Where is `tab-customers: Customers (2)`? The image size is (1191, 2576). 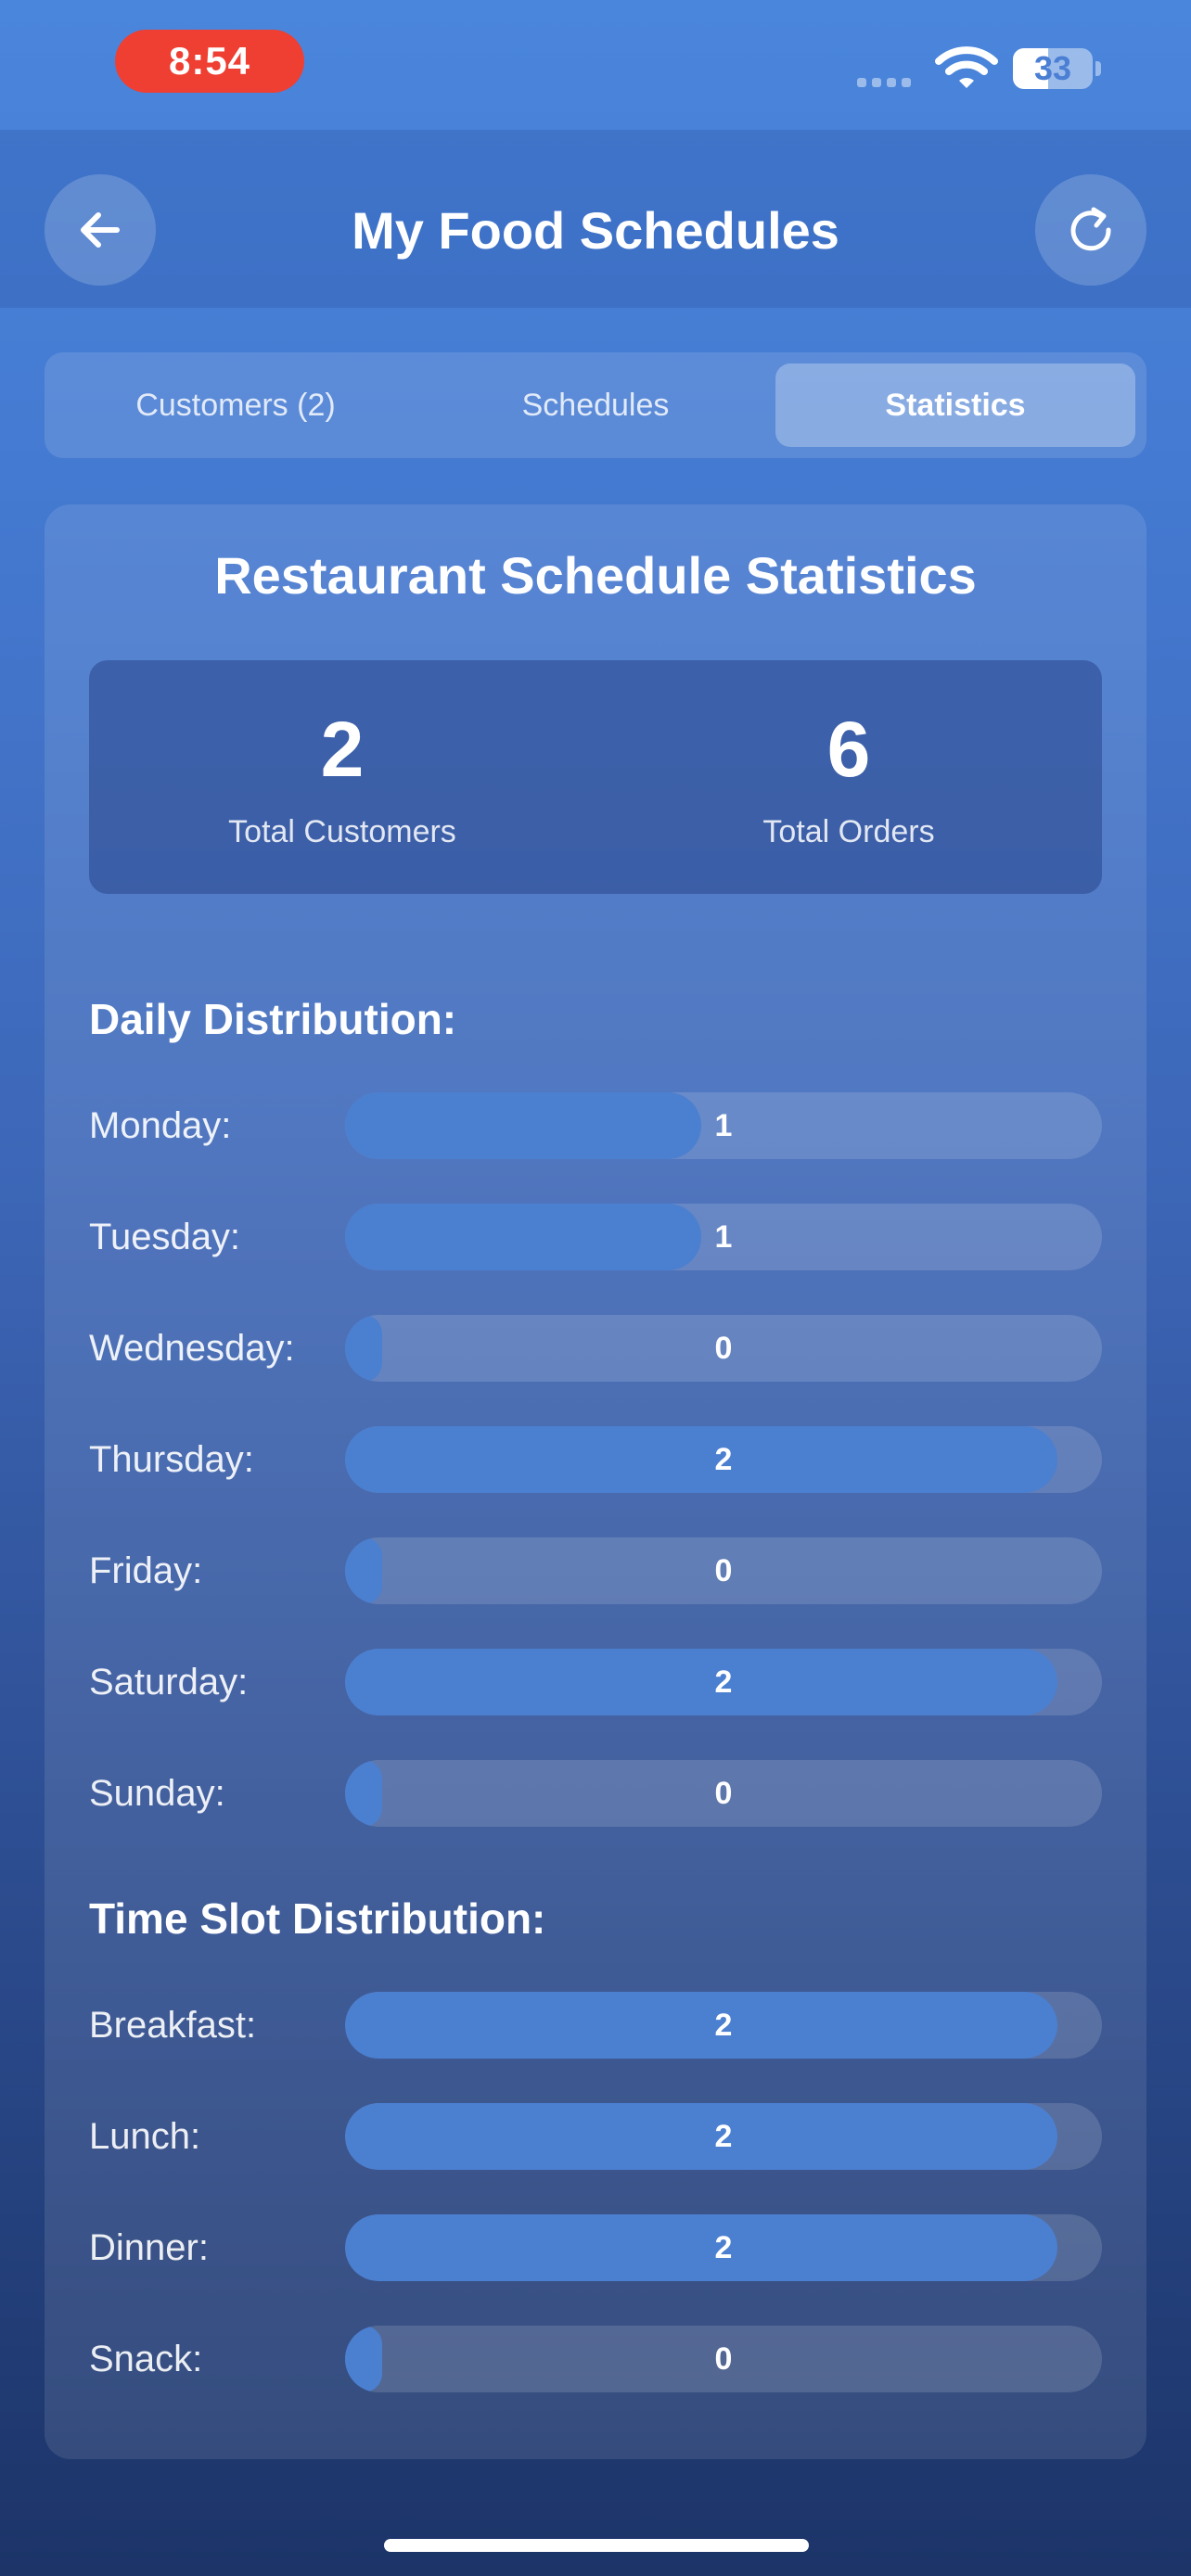 tab-customers: Customers (2) is located at coordinates (236, 405).